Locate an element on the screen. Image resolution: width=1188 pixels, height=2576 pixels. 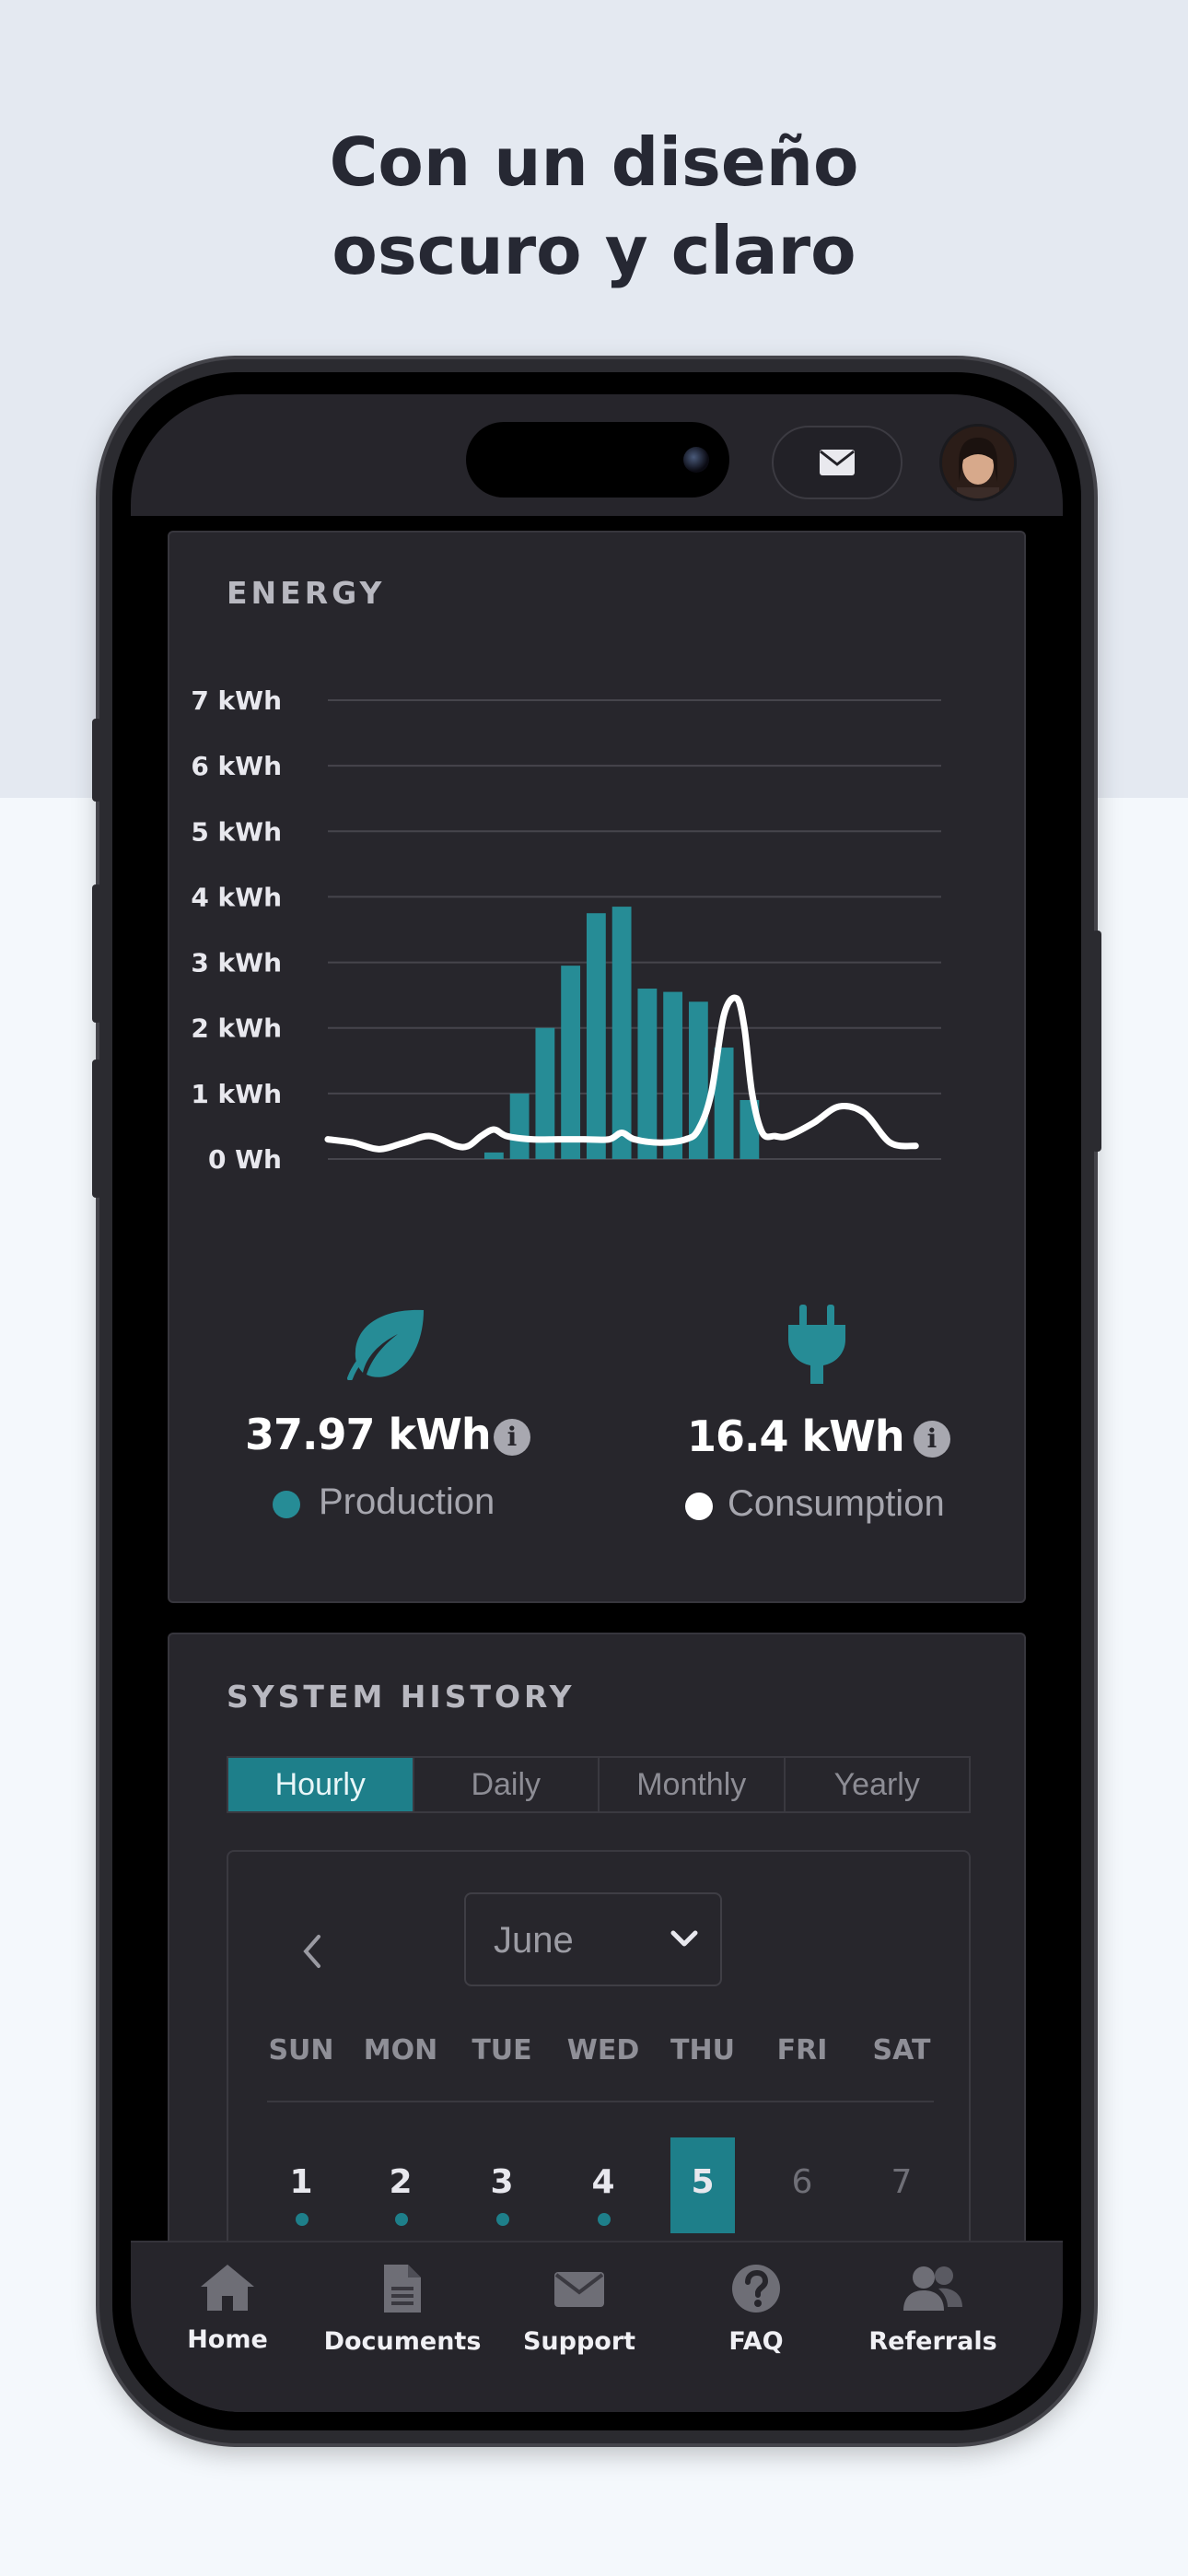
bottom-navigation: Home Documents Support FAQ Referrals is located at coordinates (597, 2326).